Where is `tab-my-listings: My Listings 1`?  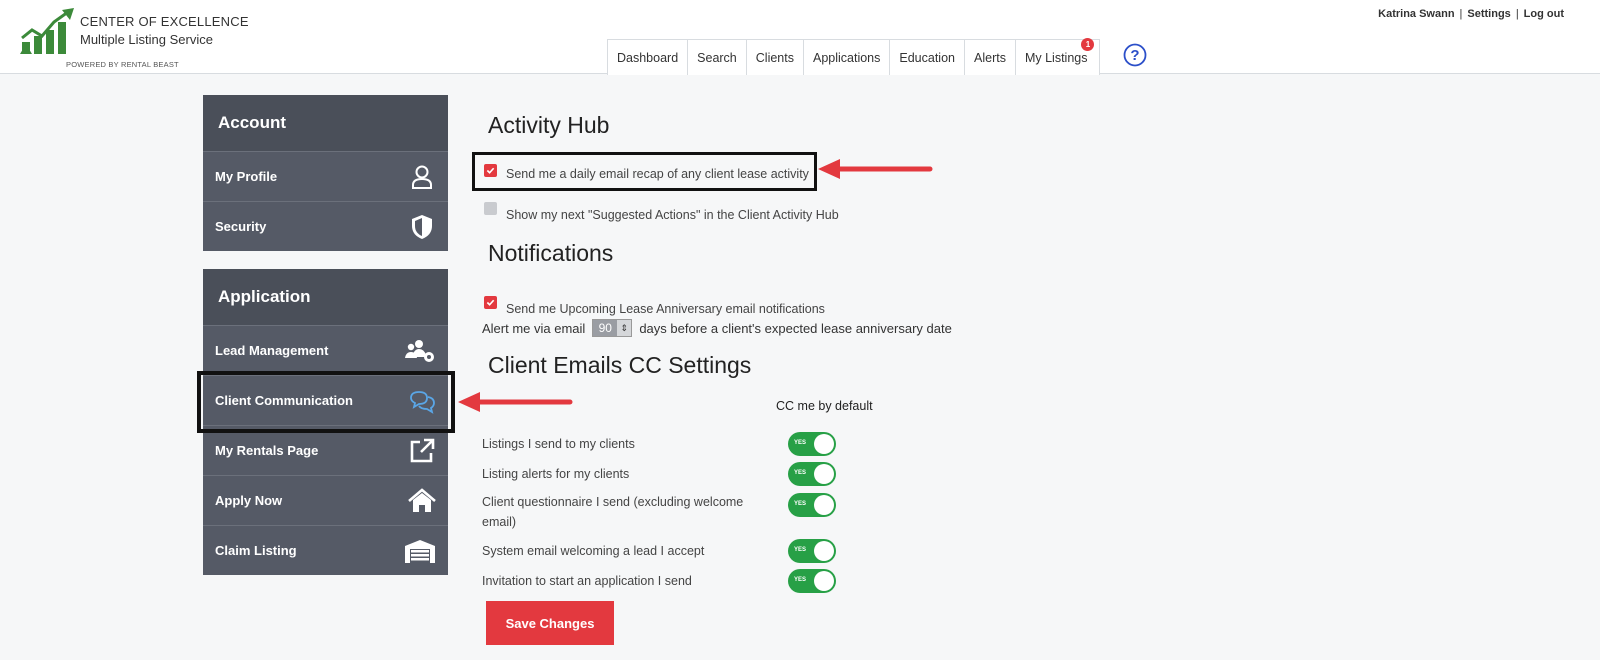 tab-my-listings: My Listings 1 is located at coordinates (1057, 56).